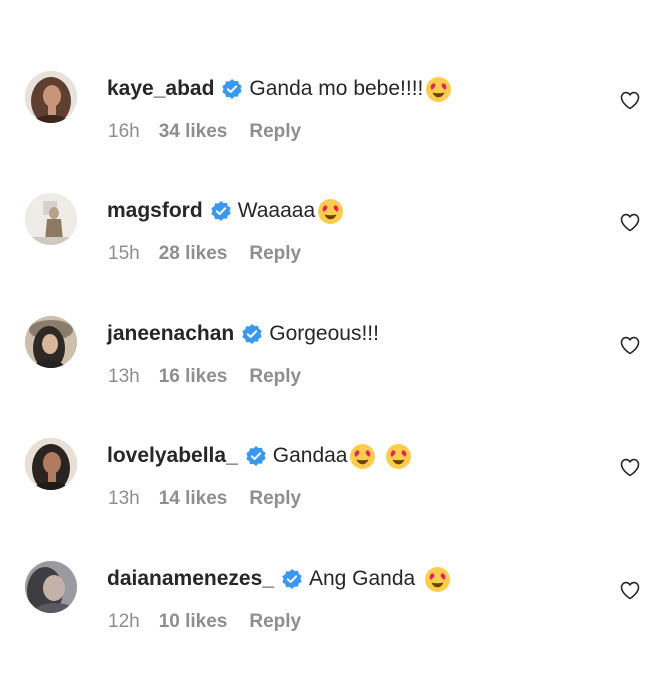 This screenshot has height=700, width=660. I want to click on comment-text: Waaaaa, so click(276, 210).